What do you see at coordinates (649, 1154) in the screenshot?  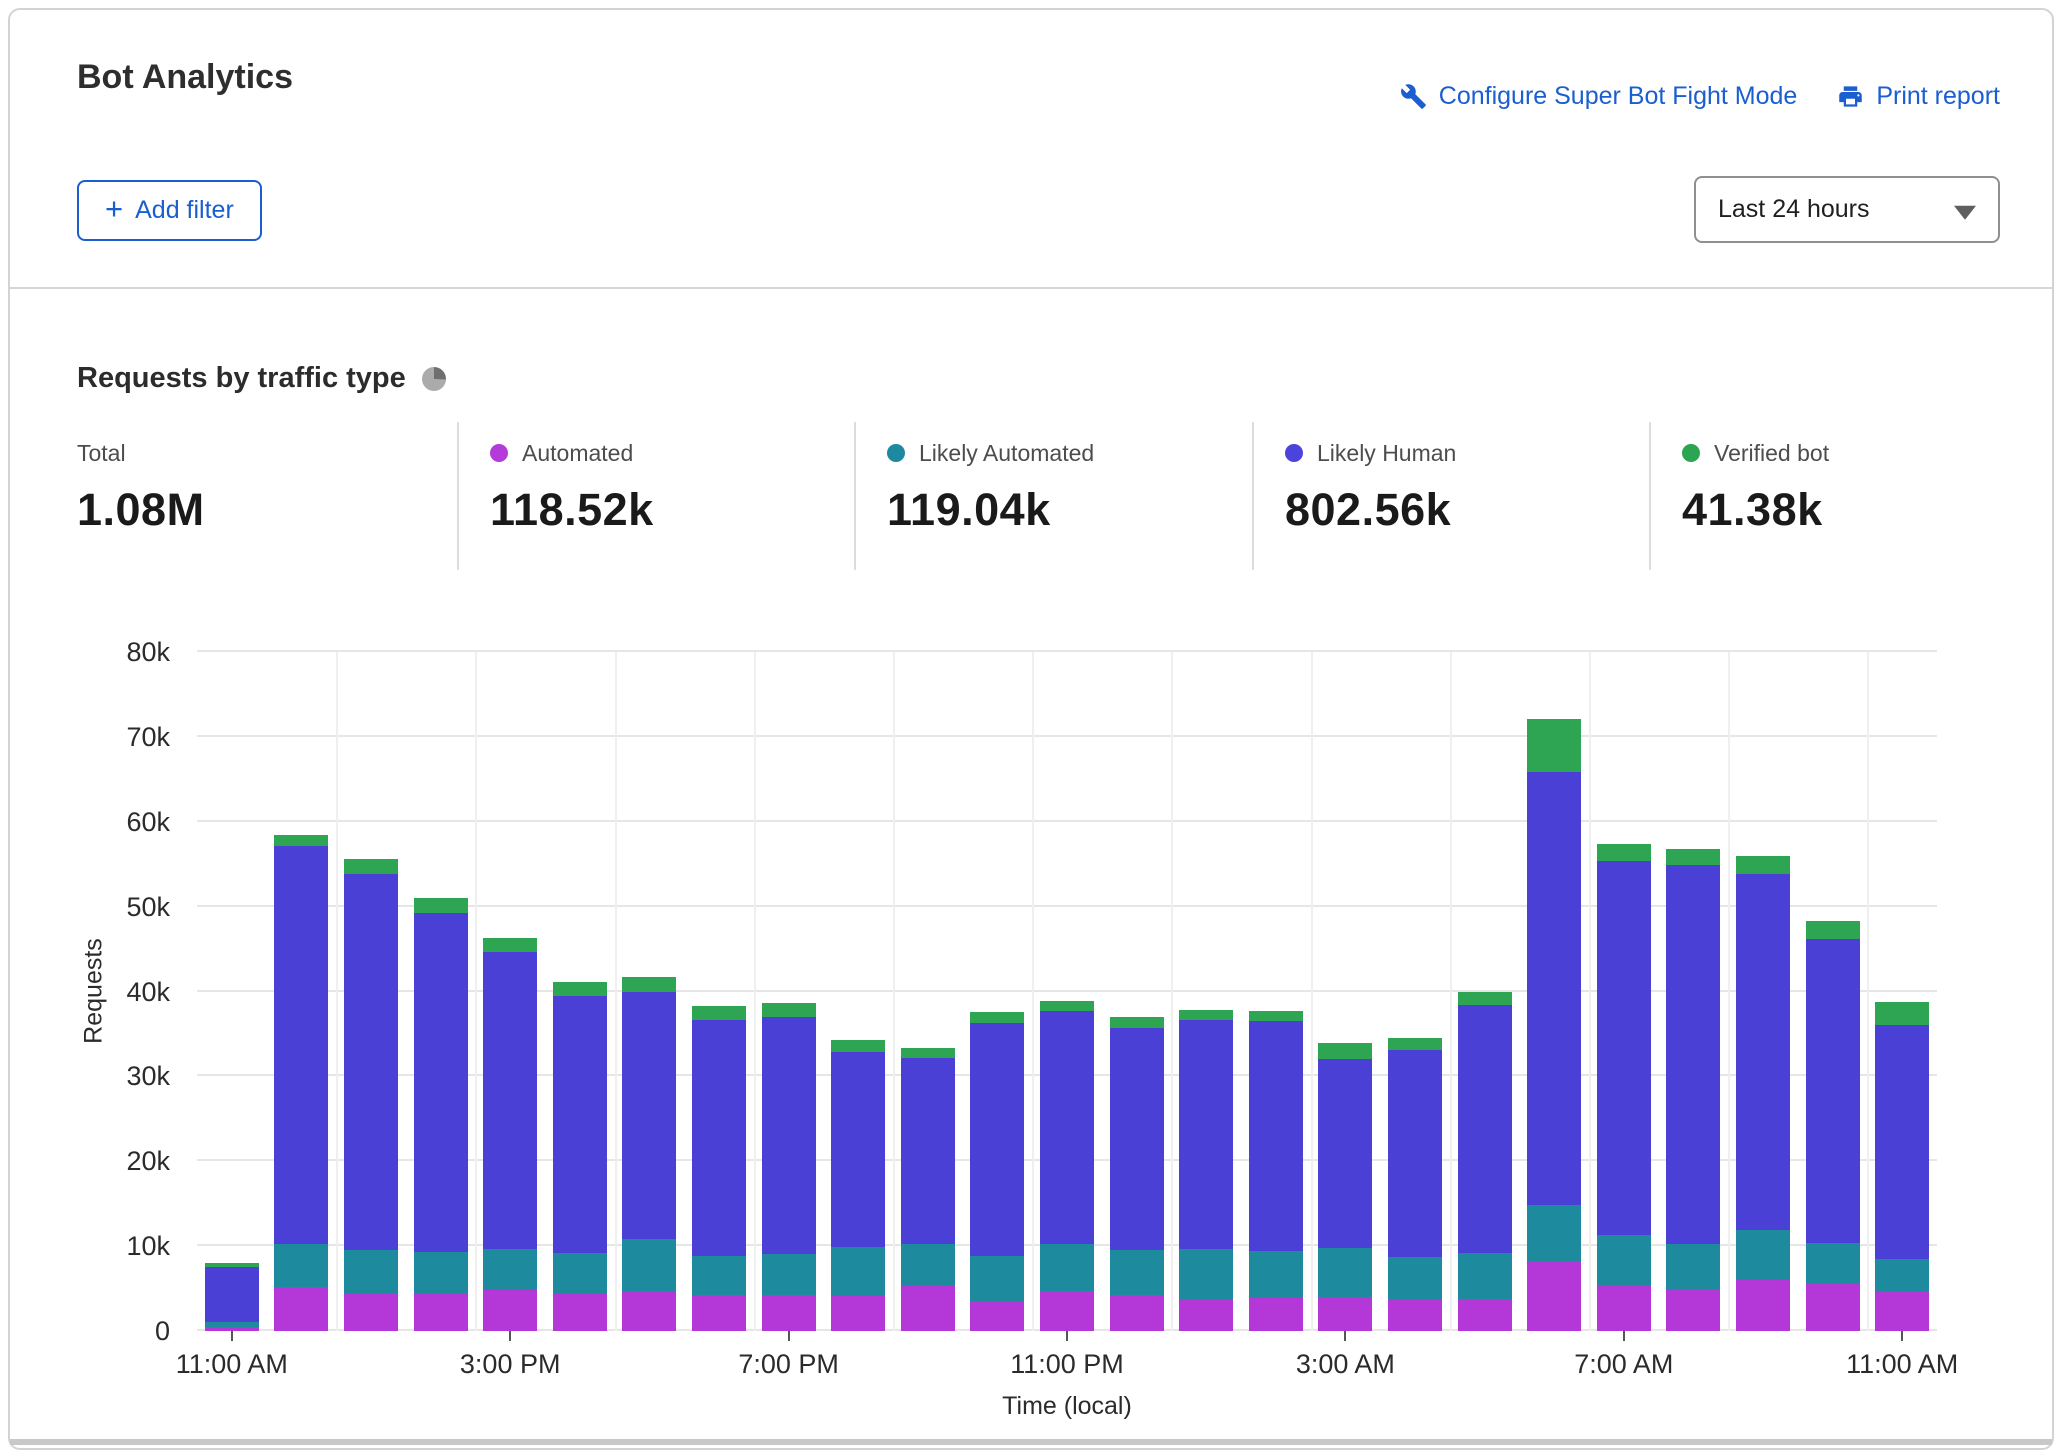 I see `bar-500pm` at bounding box center [649, 1154].